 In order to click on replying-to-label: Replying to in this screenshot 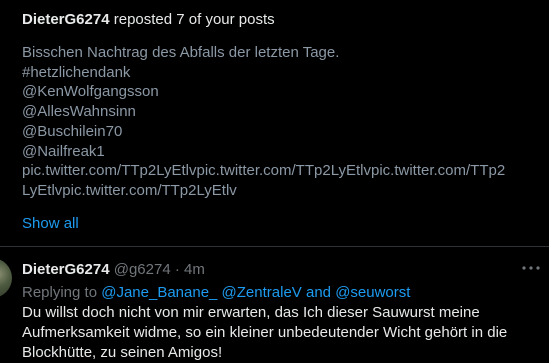, I will do `click(60, 292)`.